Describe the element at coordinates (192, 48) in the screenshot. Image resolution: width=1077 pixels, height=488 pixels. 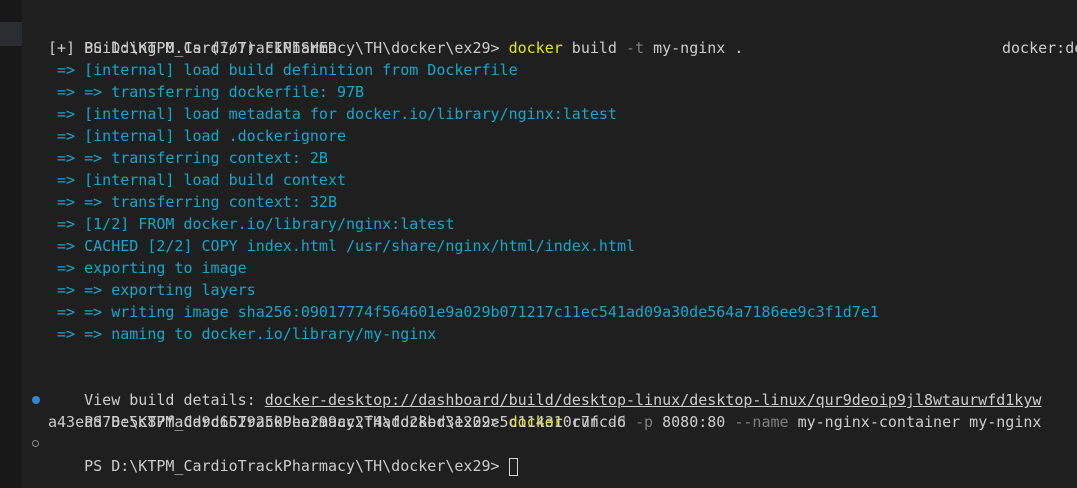
I see `build-status: [+] Building 0.1s (7/7) FINISHED` at that location.